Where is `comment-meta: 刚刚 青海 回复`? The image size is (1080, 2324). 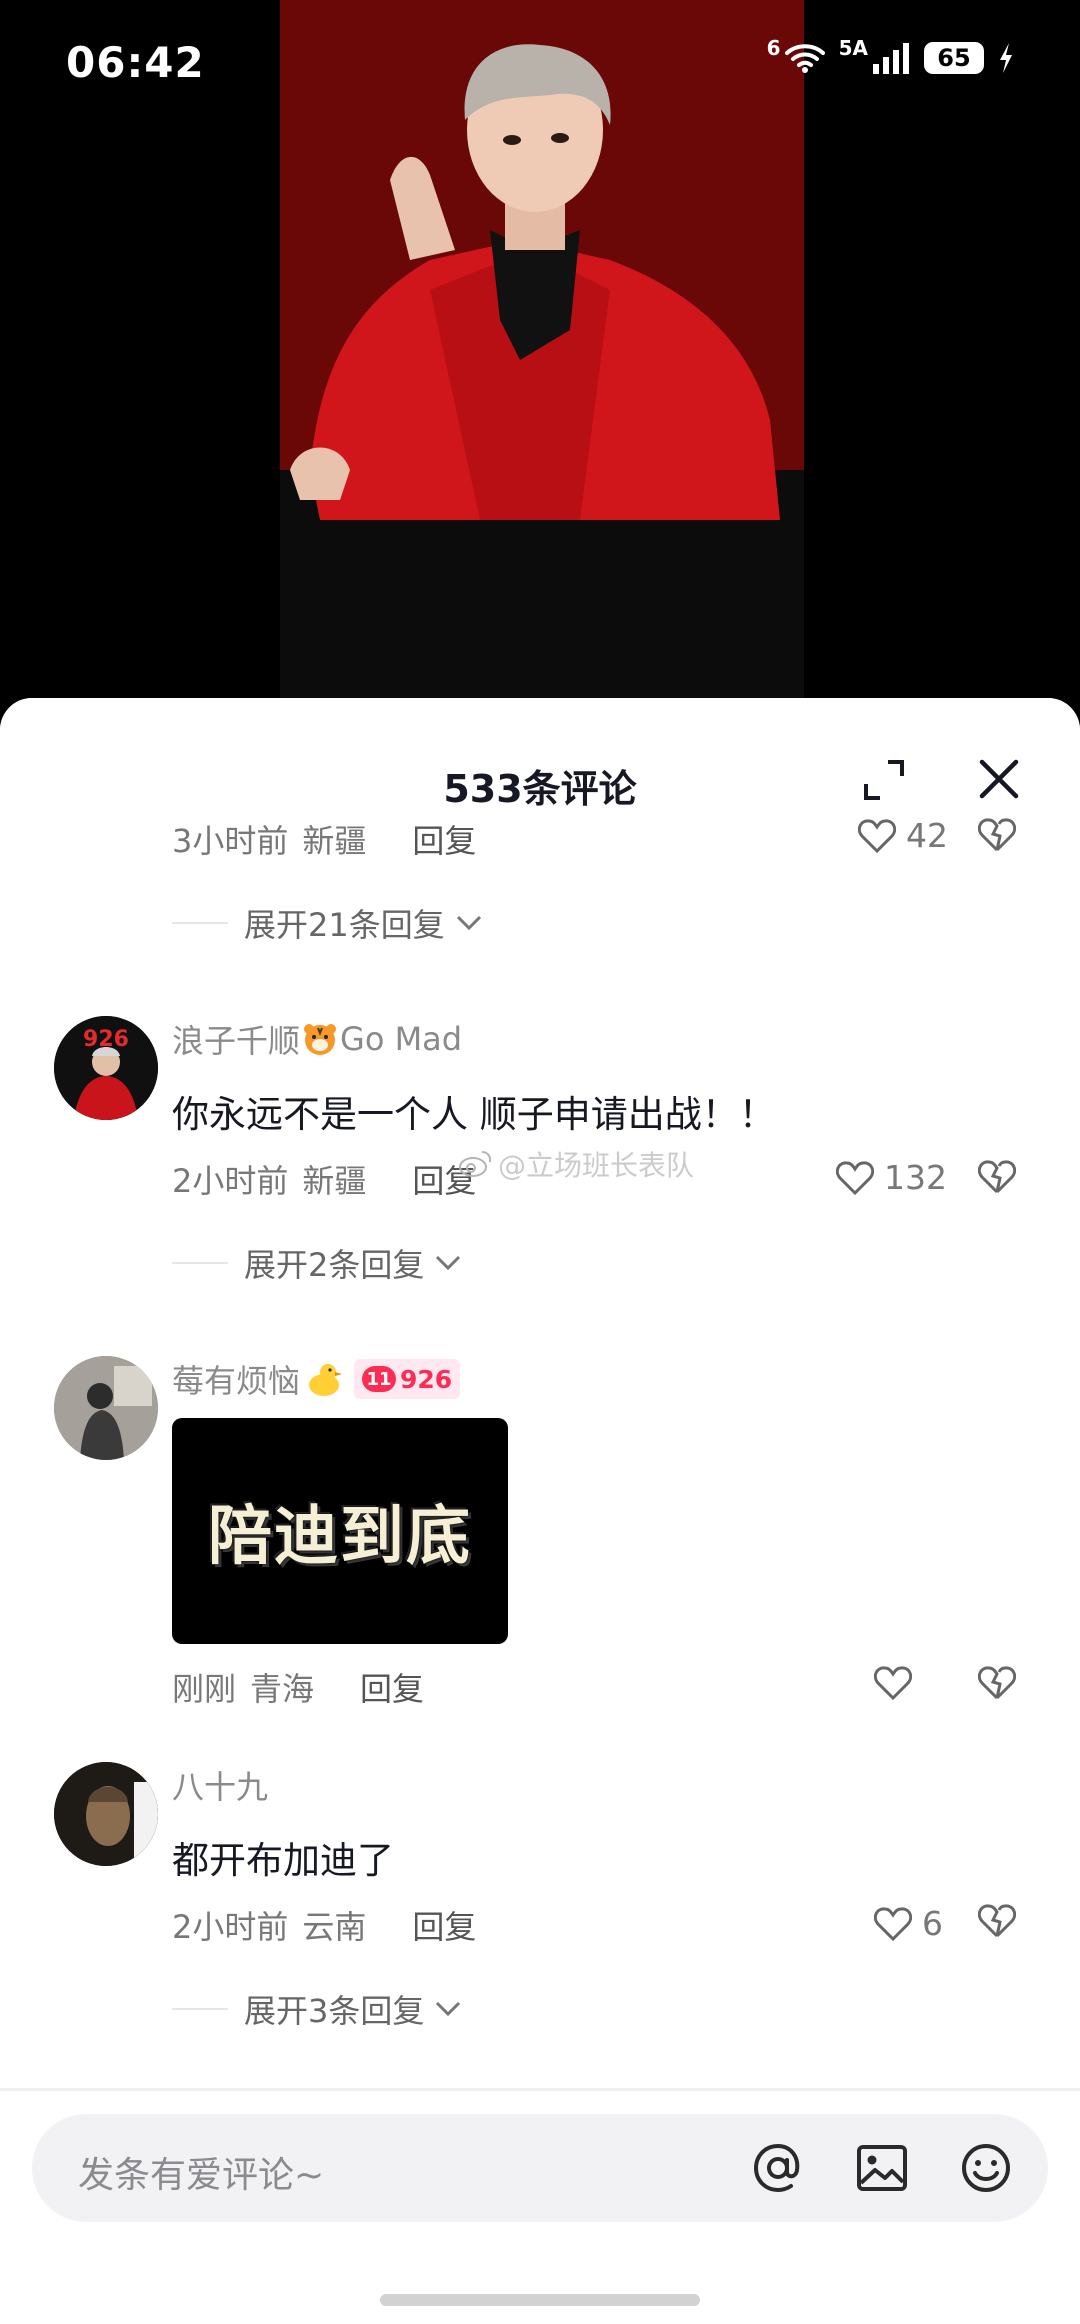
comment-meta: 刚刚 青海 回复 is located at coordinates (298, 1687).